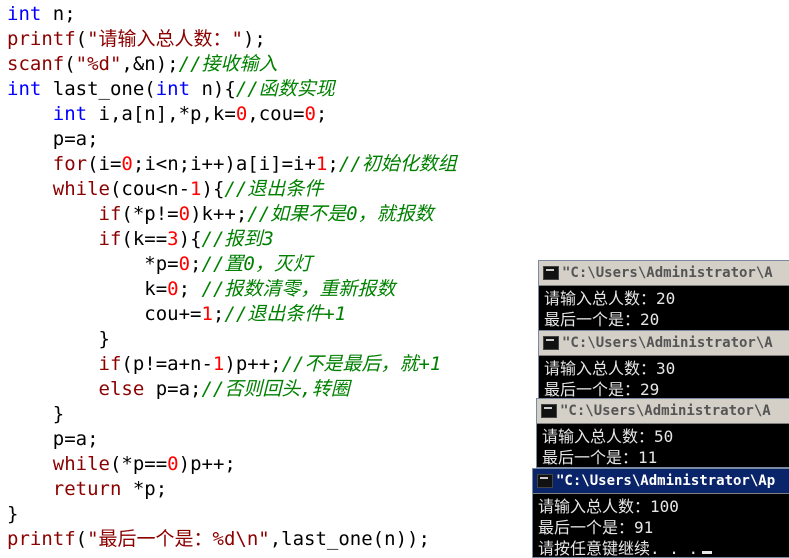 This screenshot has height=558, width=789. I want to click on console-output-line: 最后一个是：11, so click(600, 457).